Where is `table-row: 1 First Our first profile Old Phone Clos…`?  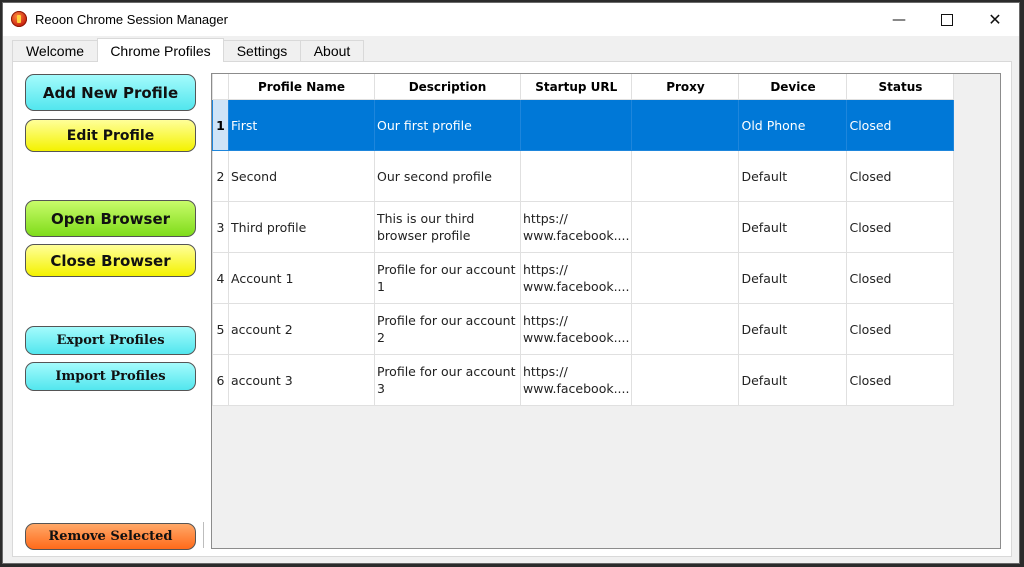 table-row: 1 First Our first profile Old Phone Clos… is located at coordinates (583, 125).